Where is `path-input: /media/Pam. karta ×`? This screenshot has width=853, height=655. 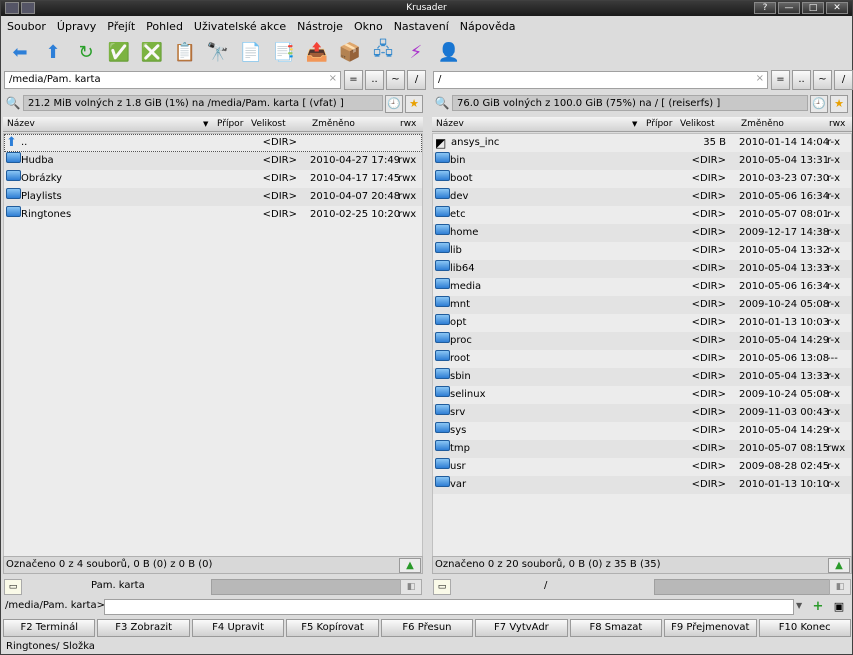 path-input: /media/Pam. karta × is located at coordinates (172, 80).